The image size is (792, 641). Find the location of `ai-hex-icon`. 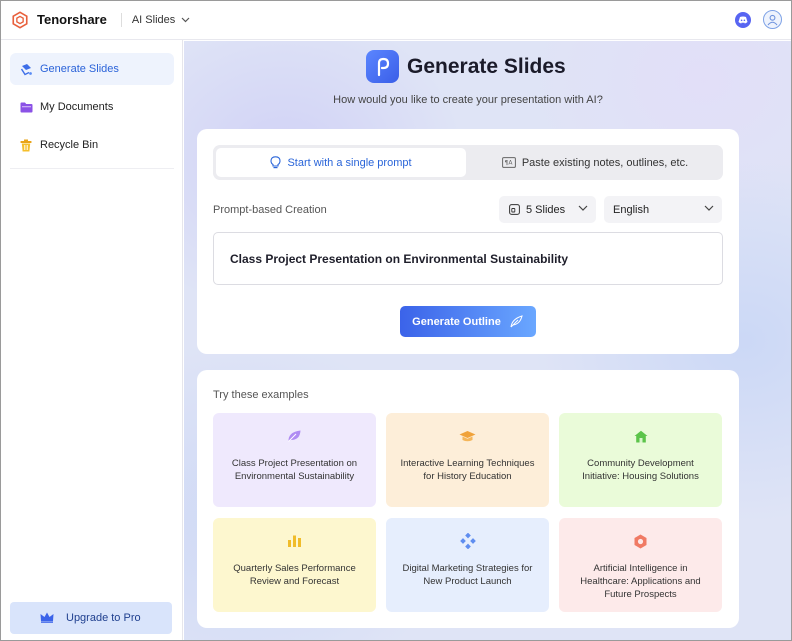

ai-hex-icon is located at coordinates (640, 541).